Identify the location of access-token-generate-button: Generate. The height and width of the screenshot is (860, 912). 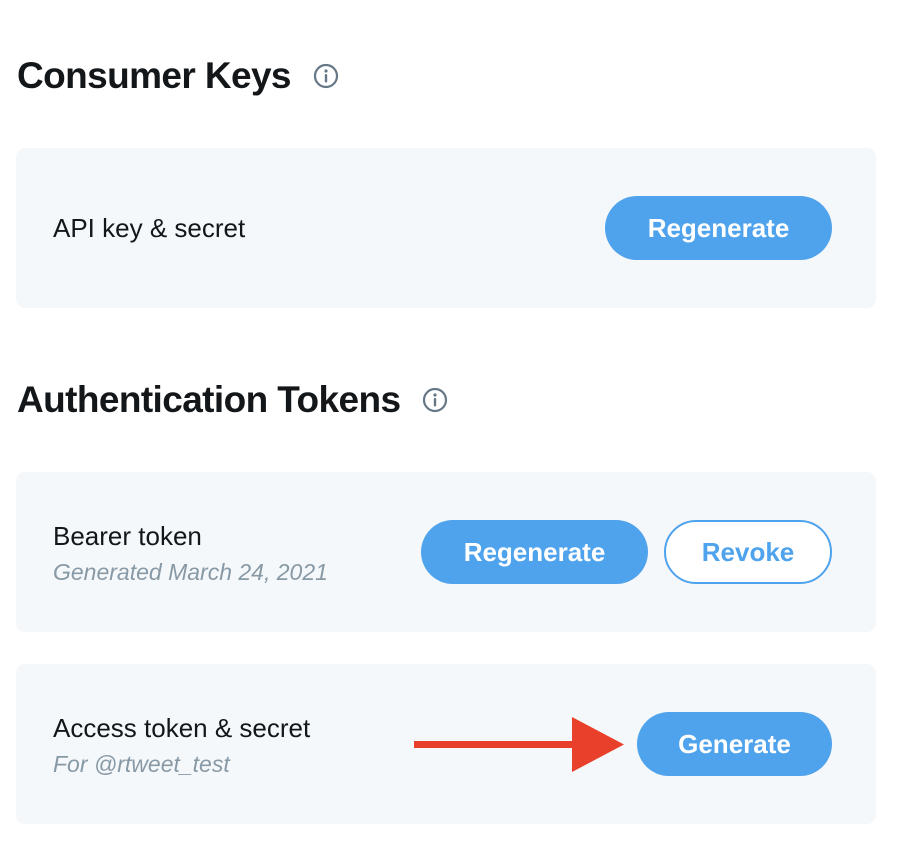
(734, 744).